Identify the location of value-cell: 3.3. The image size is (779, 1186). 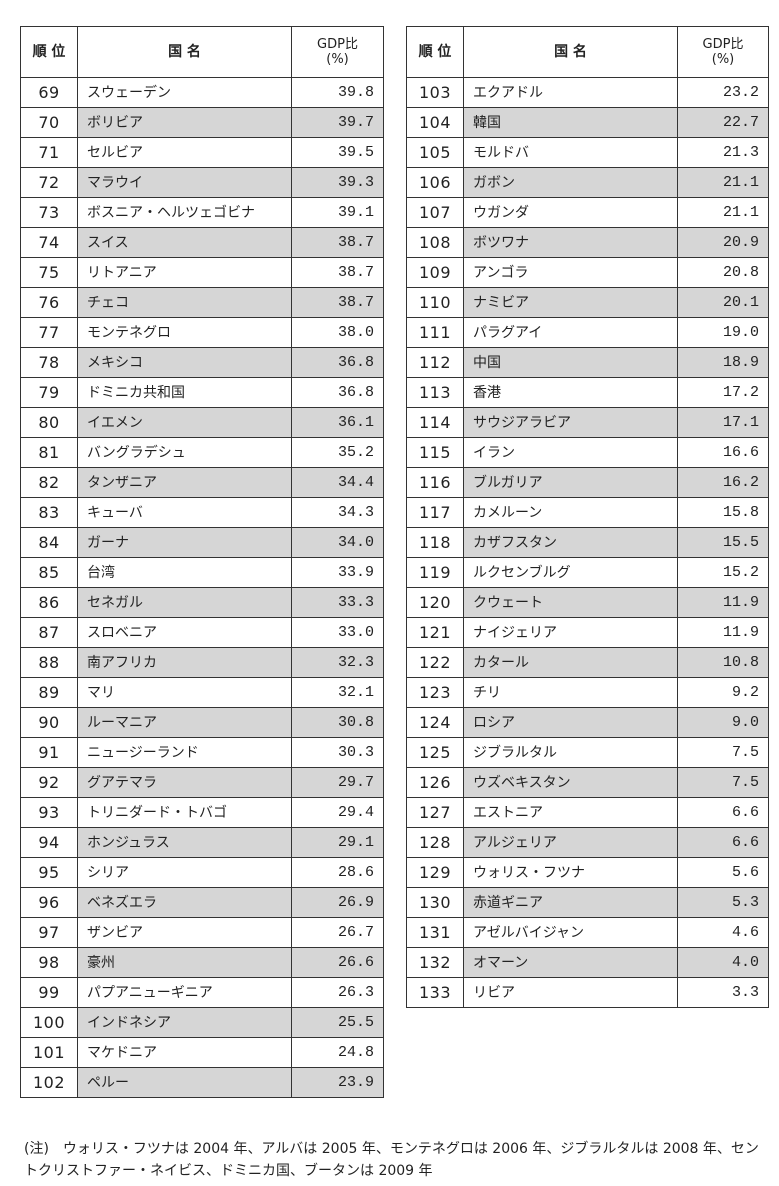
(723, 992).